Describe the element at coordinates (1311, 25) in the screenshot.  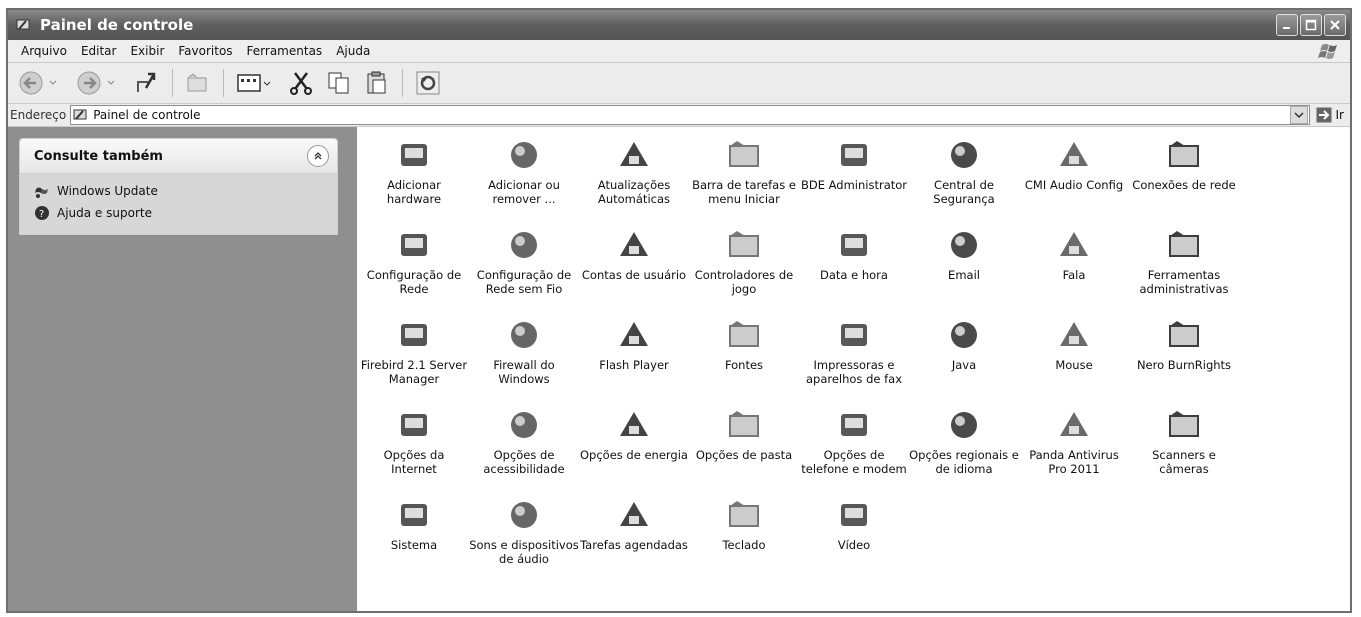
I see `maximize-button` at that location.